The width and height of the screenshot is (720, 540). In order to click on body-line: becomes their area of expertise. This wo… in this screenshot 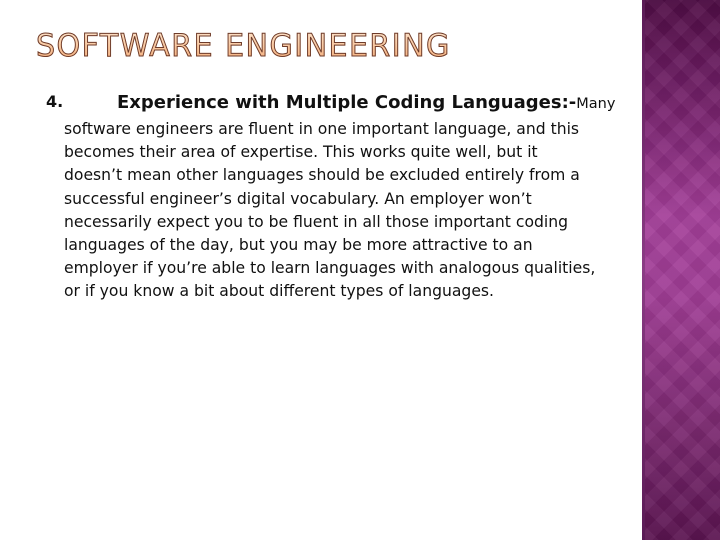, I will do `click(301, 152)`.